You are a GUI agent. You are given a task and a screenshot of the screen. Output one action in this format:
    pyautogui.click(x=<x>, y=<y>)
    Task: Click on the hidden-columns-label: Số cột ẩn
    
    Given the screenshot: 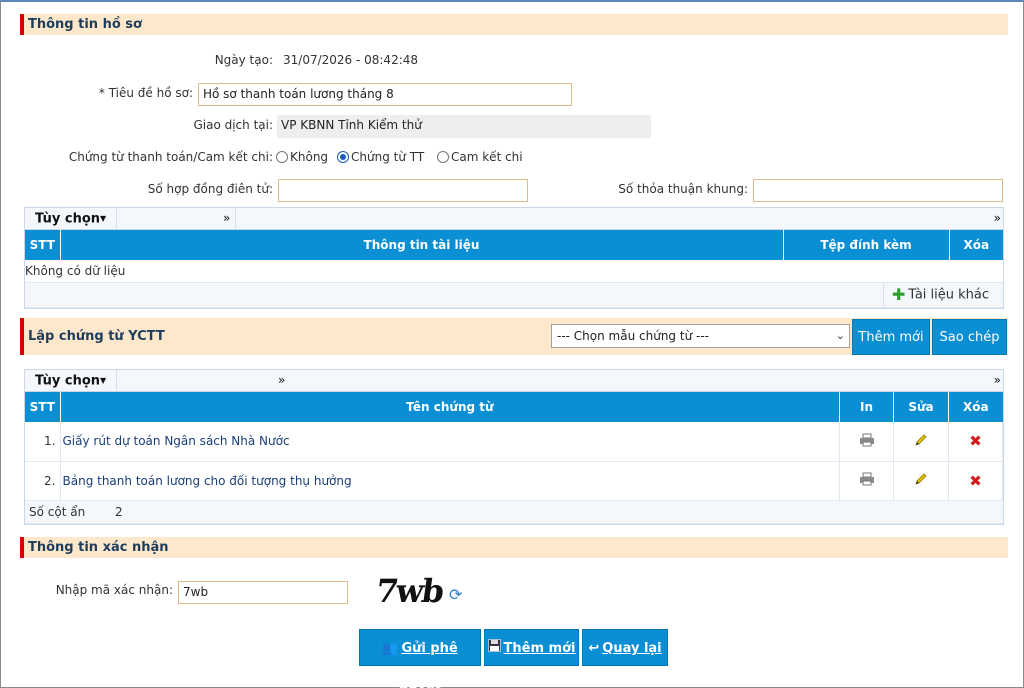 What is the action you would take?
    pyautogui.click(x=57, y=511)
    